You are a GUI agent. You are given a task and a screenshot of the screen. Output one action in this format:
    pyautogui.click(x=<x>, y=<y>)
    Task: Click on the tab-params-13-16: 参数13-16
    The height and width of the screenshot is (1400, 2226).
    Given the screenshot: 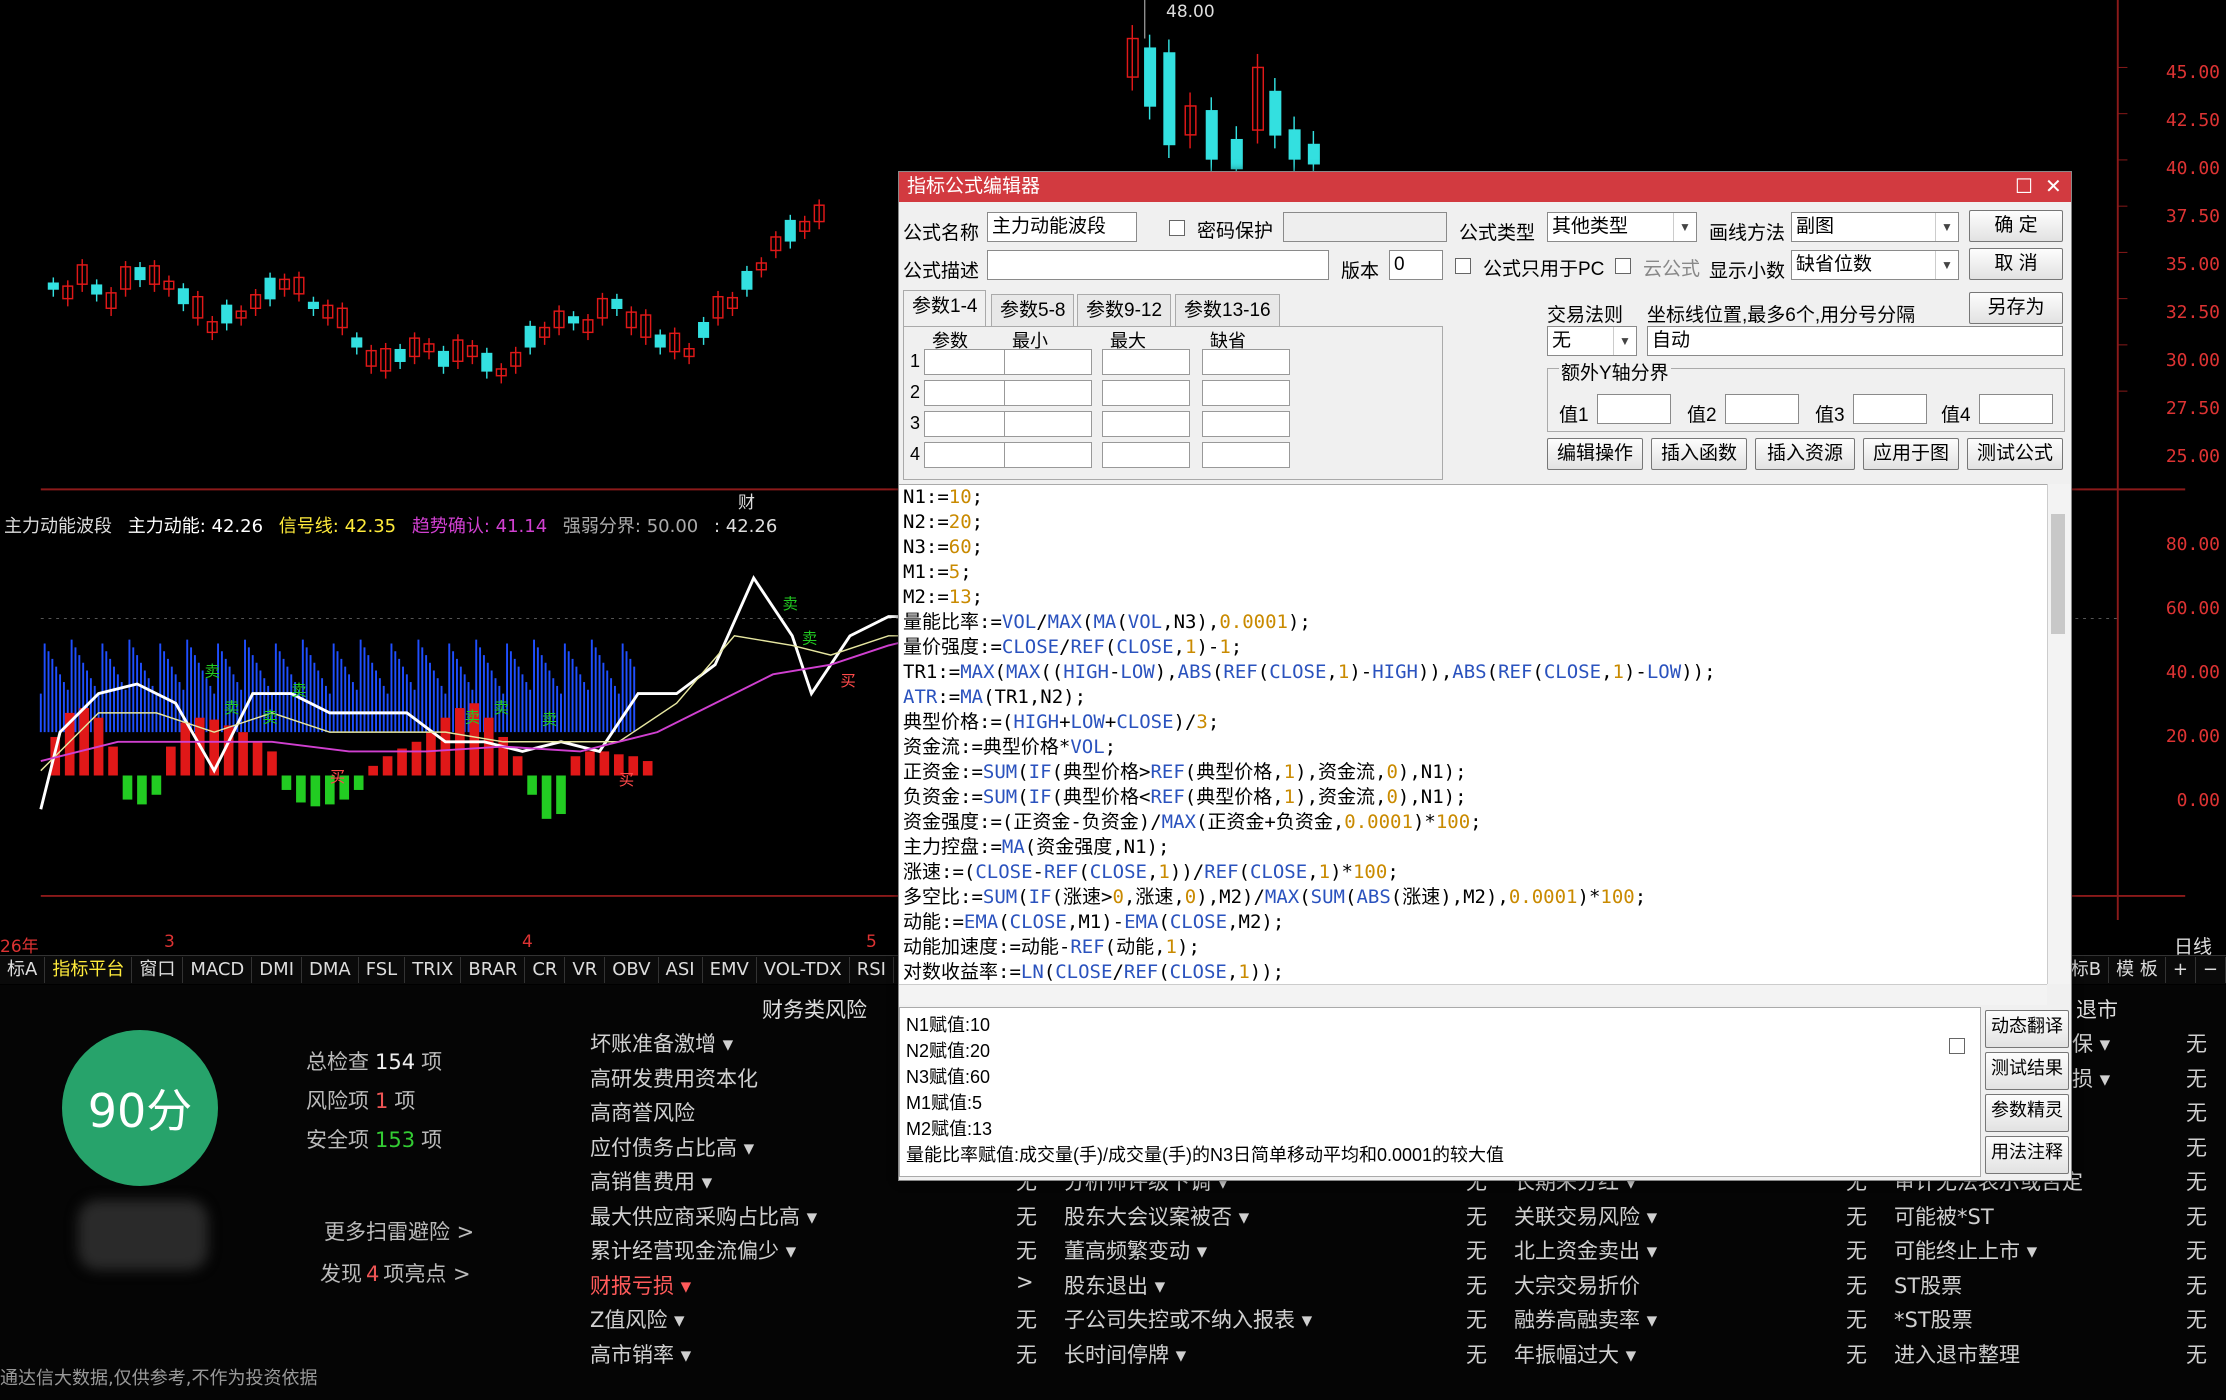 What is the action you would take?
    pyautogui.click(x=1227, y=310)
    